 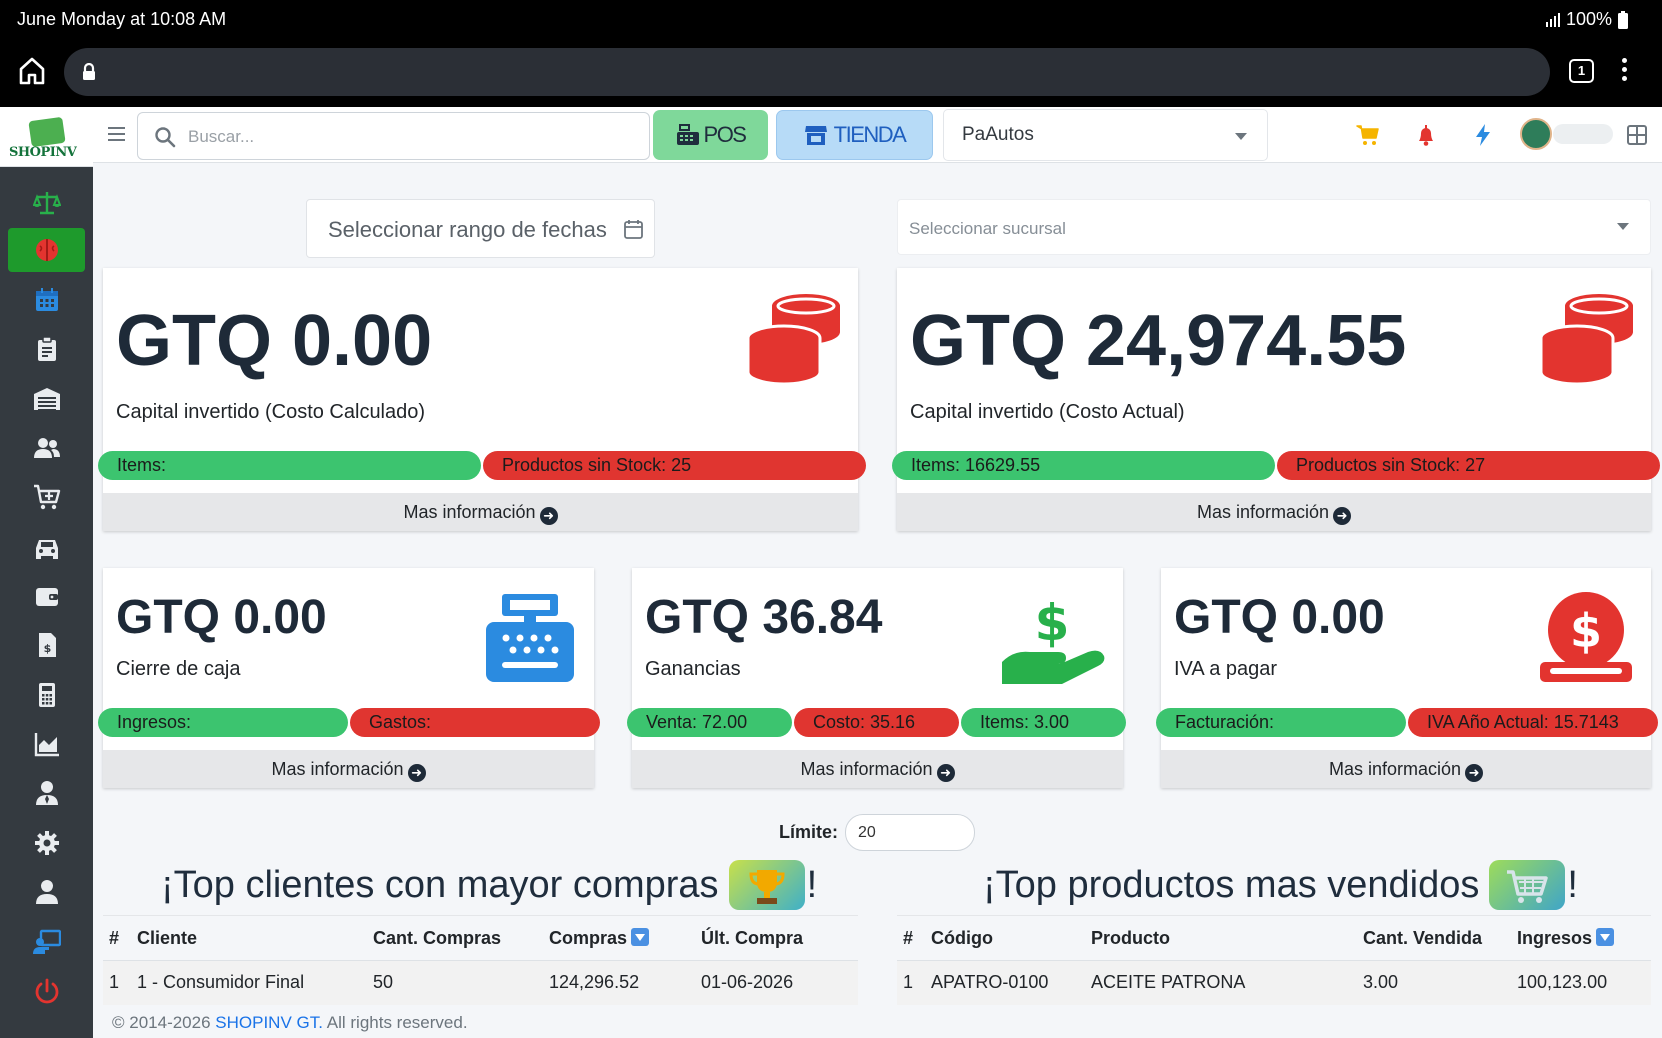 I want to click on sidebar-item-settings, so click(x=46, y=843).